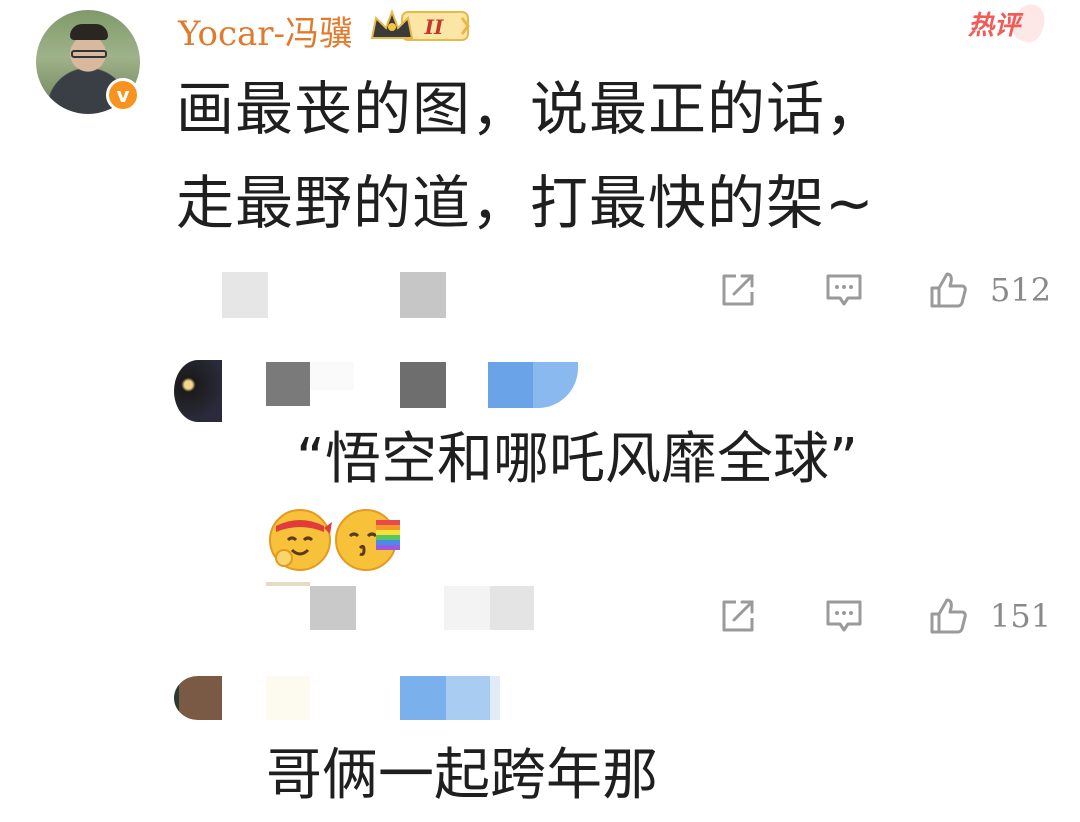 This screenshot has width=1080, height=822. I want to click on like-count: 512, so click(1021, 290).